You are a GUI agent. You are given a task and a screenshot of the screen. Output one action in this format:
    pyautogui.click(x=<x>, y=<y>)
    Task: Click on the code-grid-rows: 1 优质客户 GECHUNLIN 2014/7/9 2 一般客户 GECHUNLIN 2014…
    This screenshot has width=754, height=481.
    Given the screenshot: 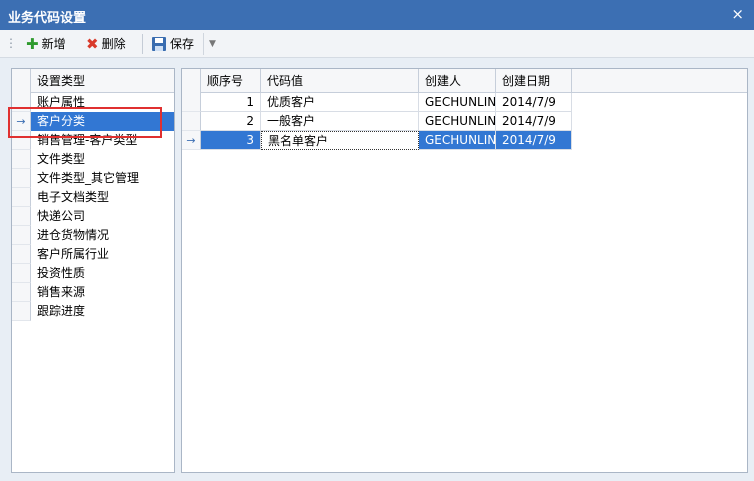 What is the action you would take?
    pyautogui.click(x=464, y=121)
    